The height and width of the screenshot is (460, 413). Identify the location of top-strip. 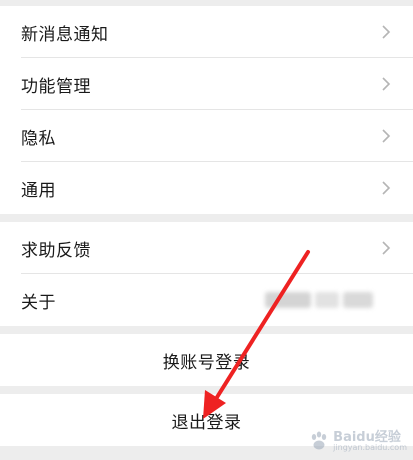
(206, 2).